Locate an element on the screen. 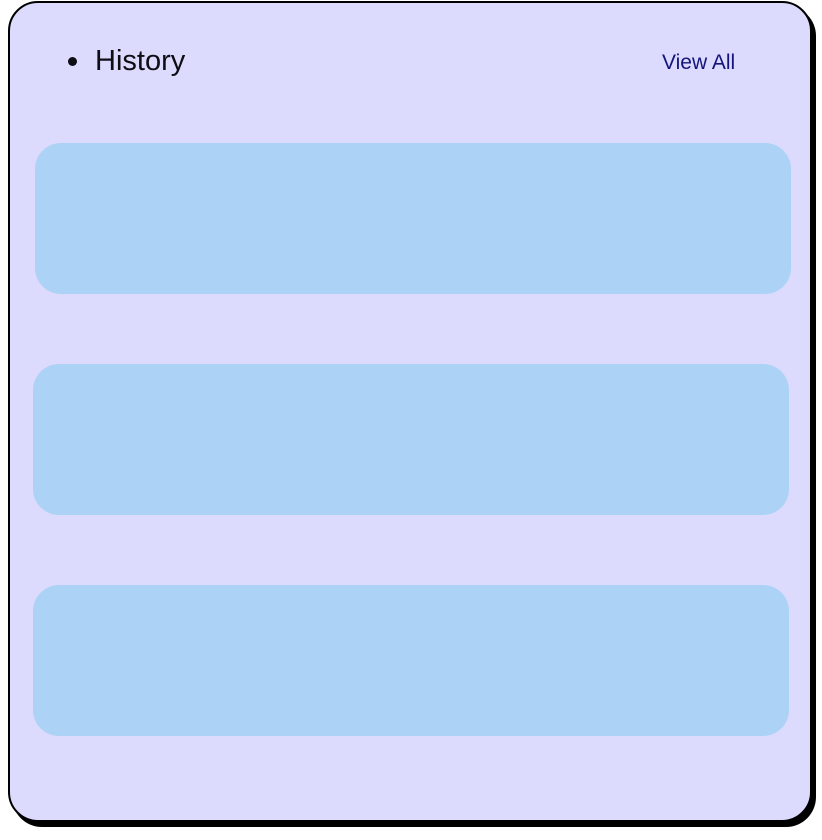  history-heading: History is located at coordinates (126, 61).